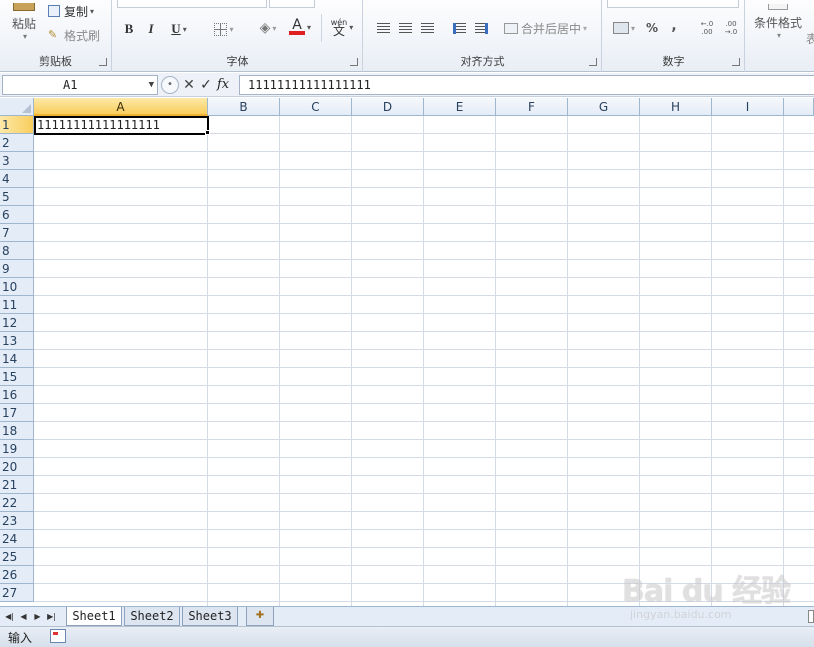 This screenshot has height=647, width=814. I want to click on number-format-box, so click(673, 4).